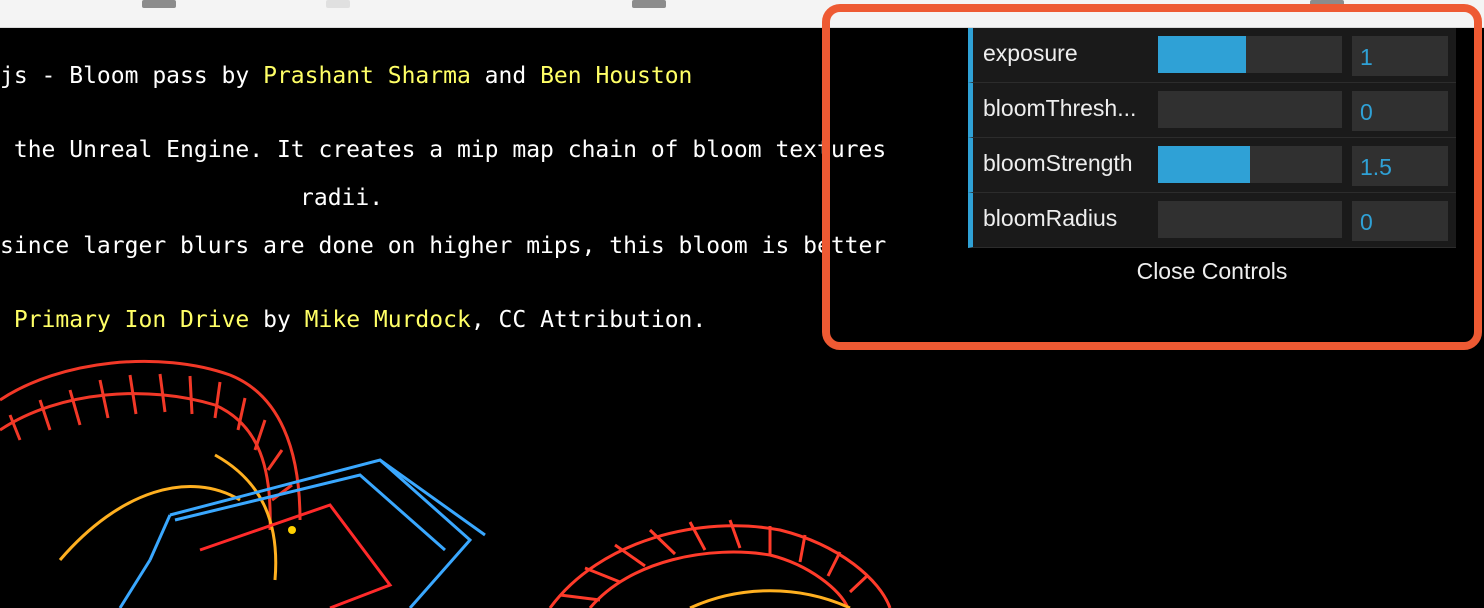 This screenshot has height=608, width=1484. What do you see at coordinates (151, 445) in the screenshot?
I see `red-torus-left` at bounding box center [151, 445].